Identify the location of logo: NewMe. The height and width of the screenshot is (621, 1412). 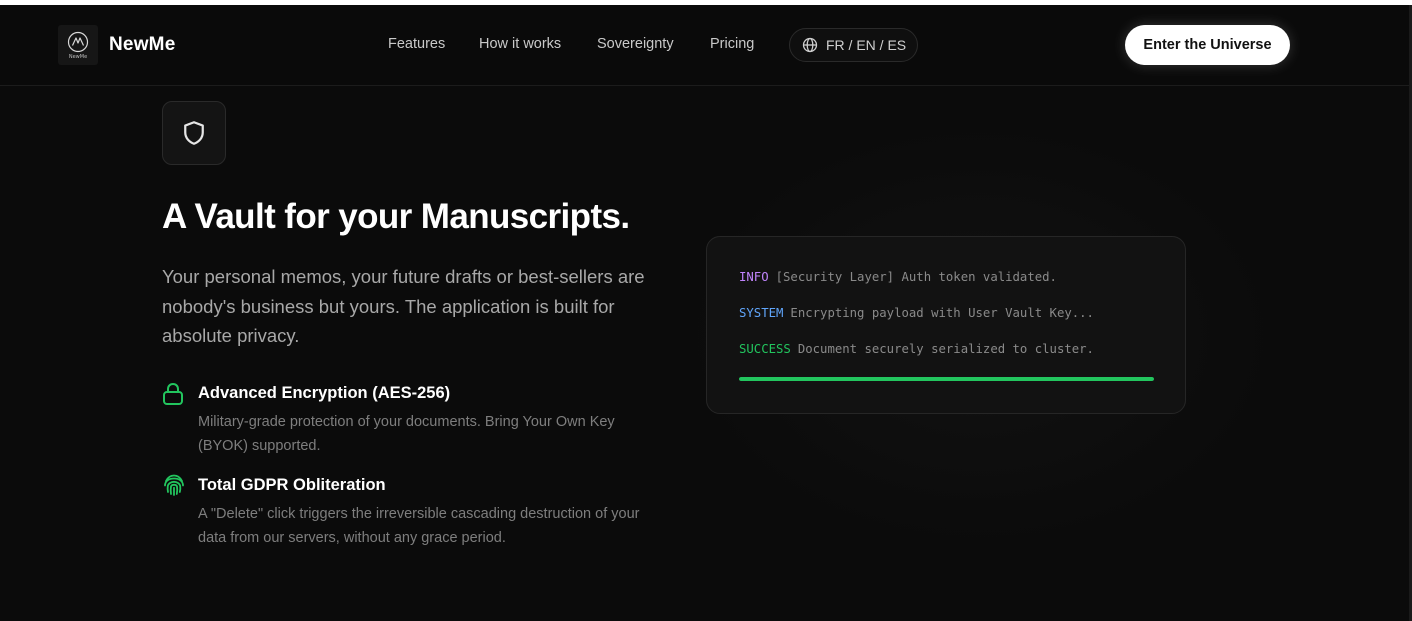
(78, 45).